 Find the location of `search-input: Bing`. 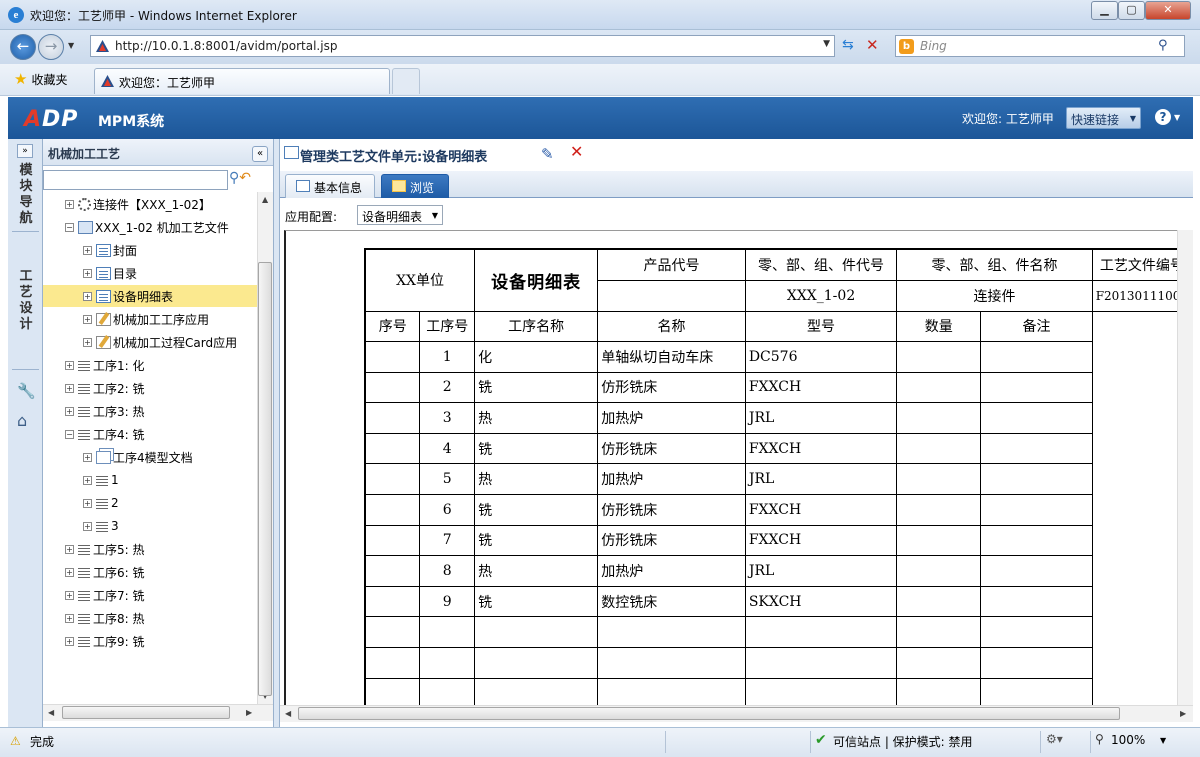

search-input: Bing is located at coordinates (933, 46).